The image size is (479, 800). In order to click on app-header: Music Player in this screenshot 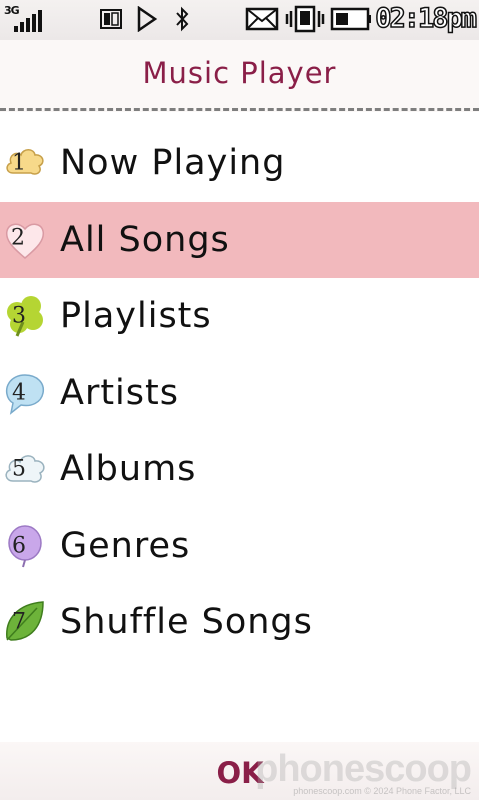, I will do `click(239, 76)`.